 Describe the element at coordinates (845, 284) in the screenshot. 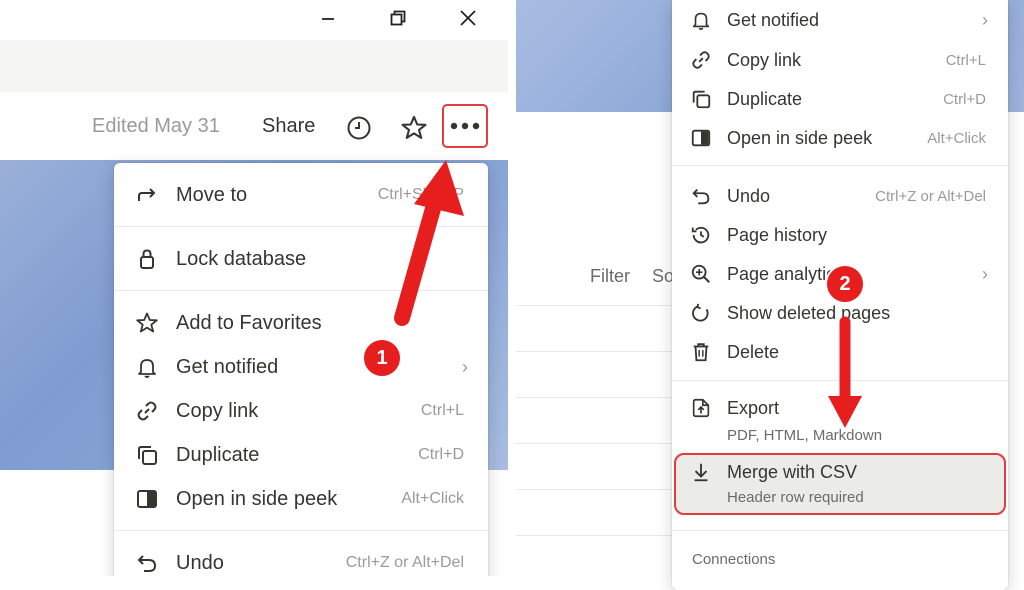

I see `step-badge-2: 2` at that location.